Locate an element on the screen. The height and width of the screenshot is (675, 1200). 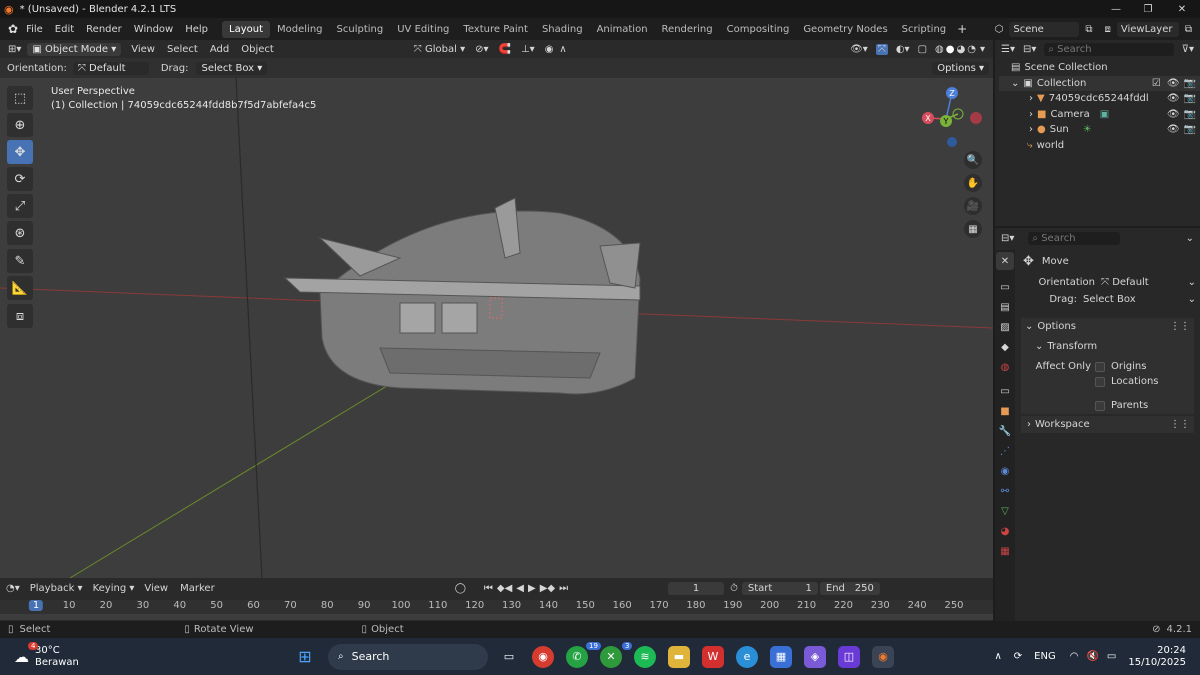
world-tab-icon: ◍ is located at coordinates (1005, 367).